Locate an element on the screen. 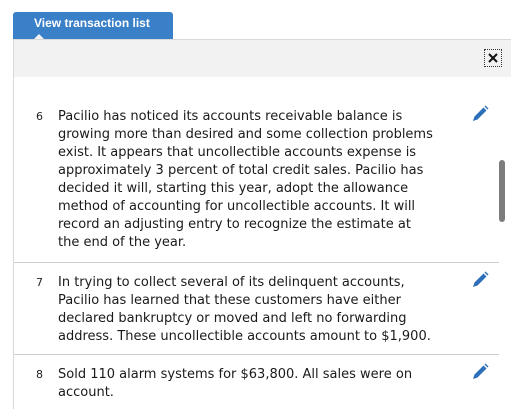 The height and width of the screenshot is (409, 511). close-icon is located at coordinates (493, 58).